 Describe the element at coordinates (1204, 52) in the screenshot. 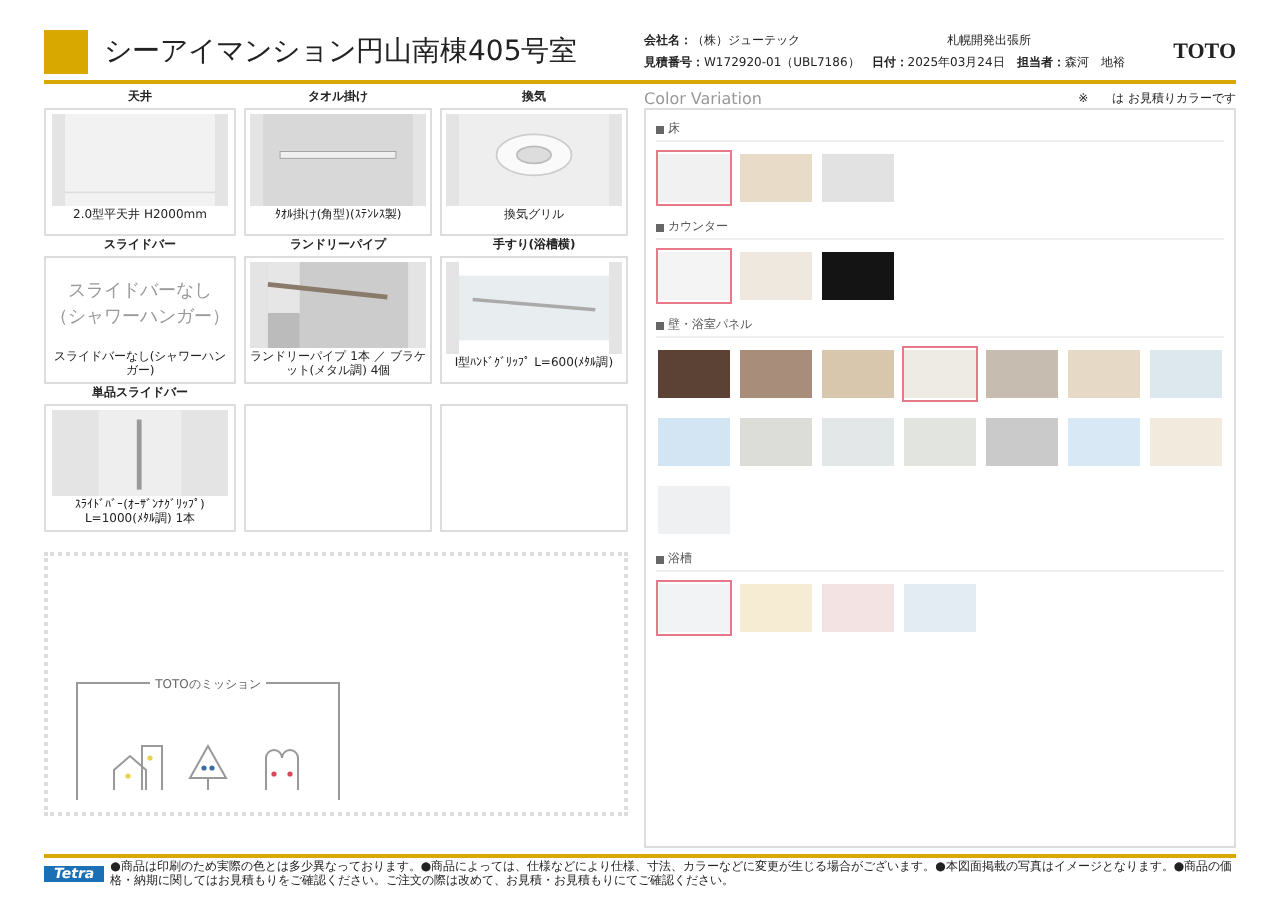

I see `brand-logo: TOTO` at that location.